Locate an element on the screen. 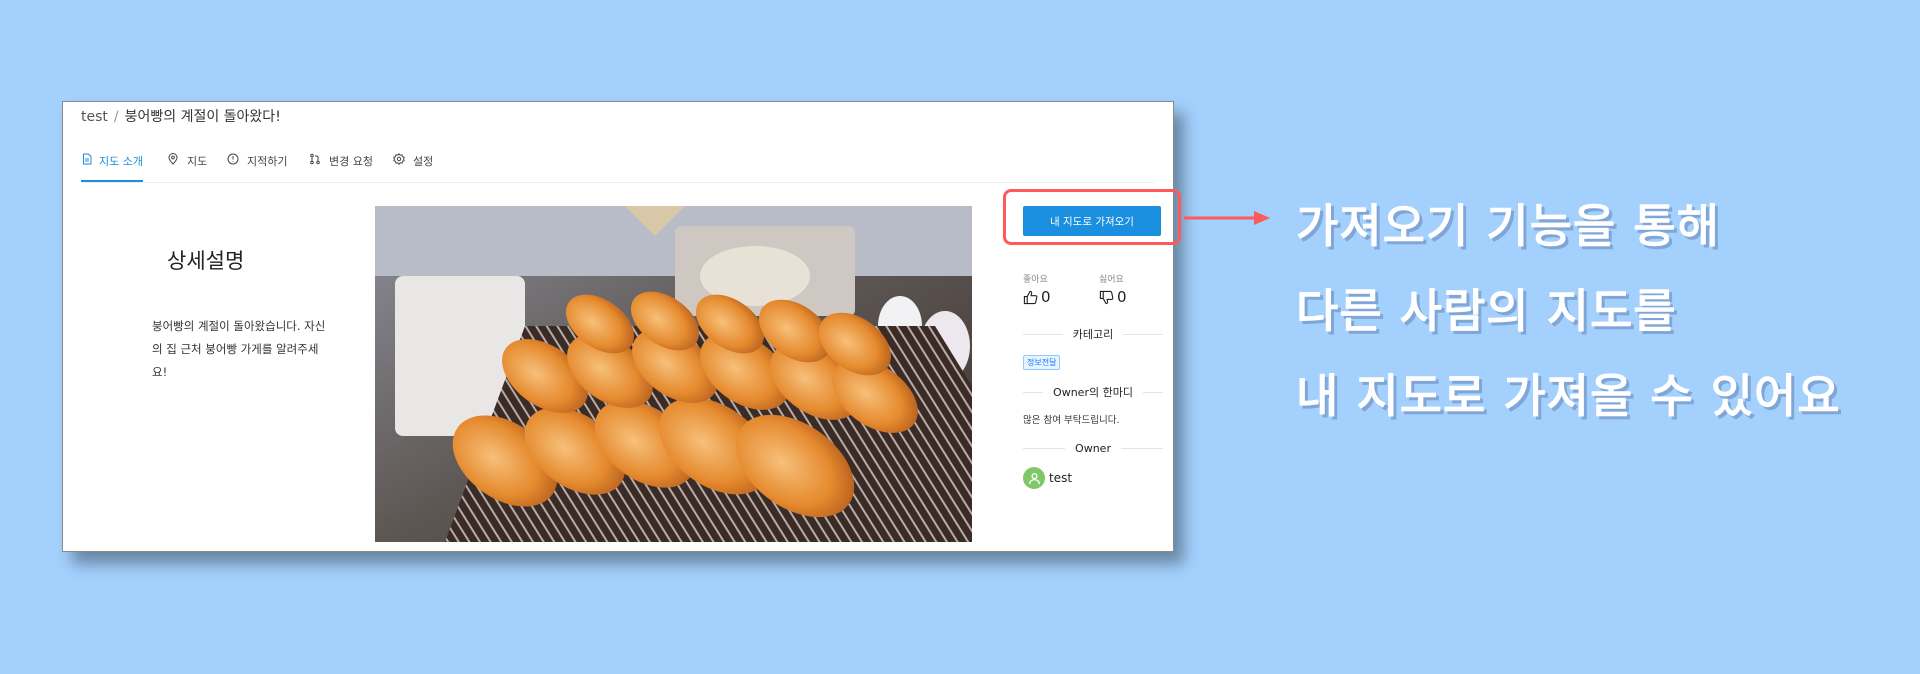  tab-label: 지적하기 is located at coordinates (267, 161).